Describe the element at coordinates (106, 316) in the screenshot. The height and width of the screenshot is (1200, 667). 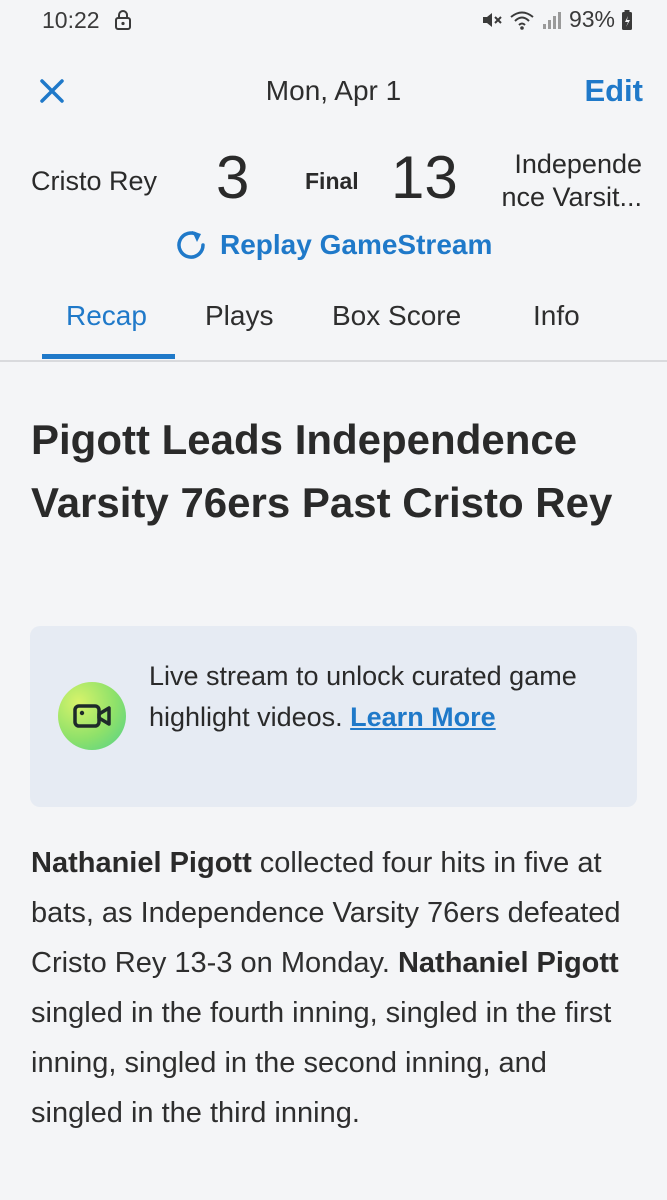
I see `tab-recap: Recap` at that location.